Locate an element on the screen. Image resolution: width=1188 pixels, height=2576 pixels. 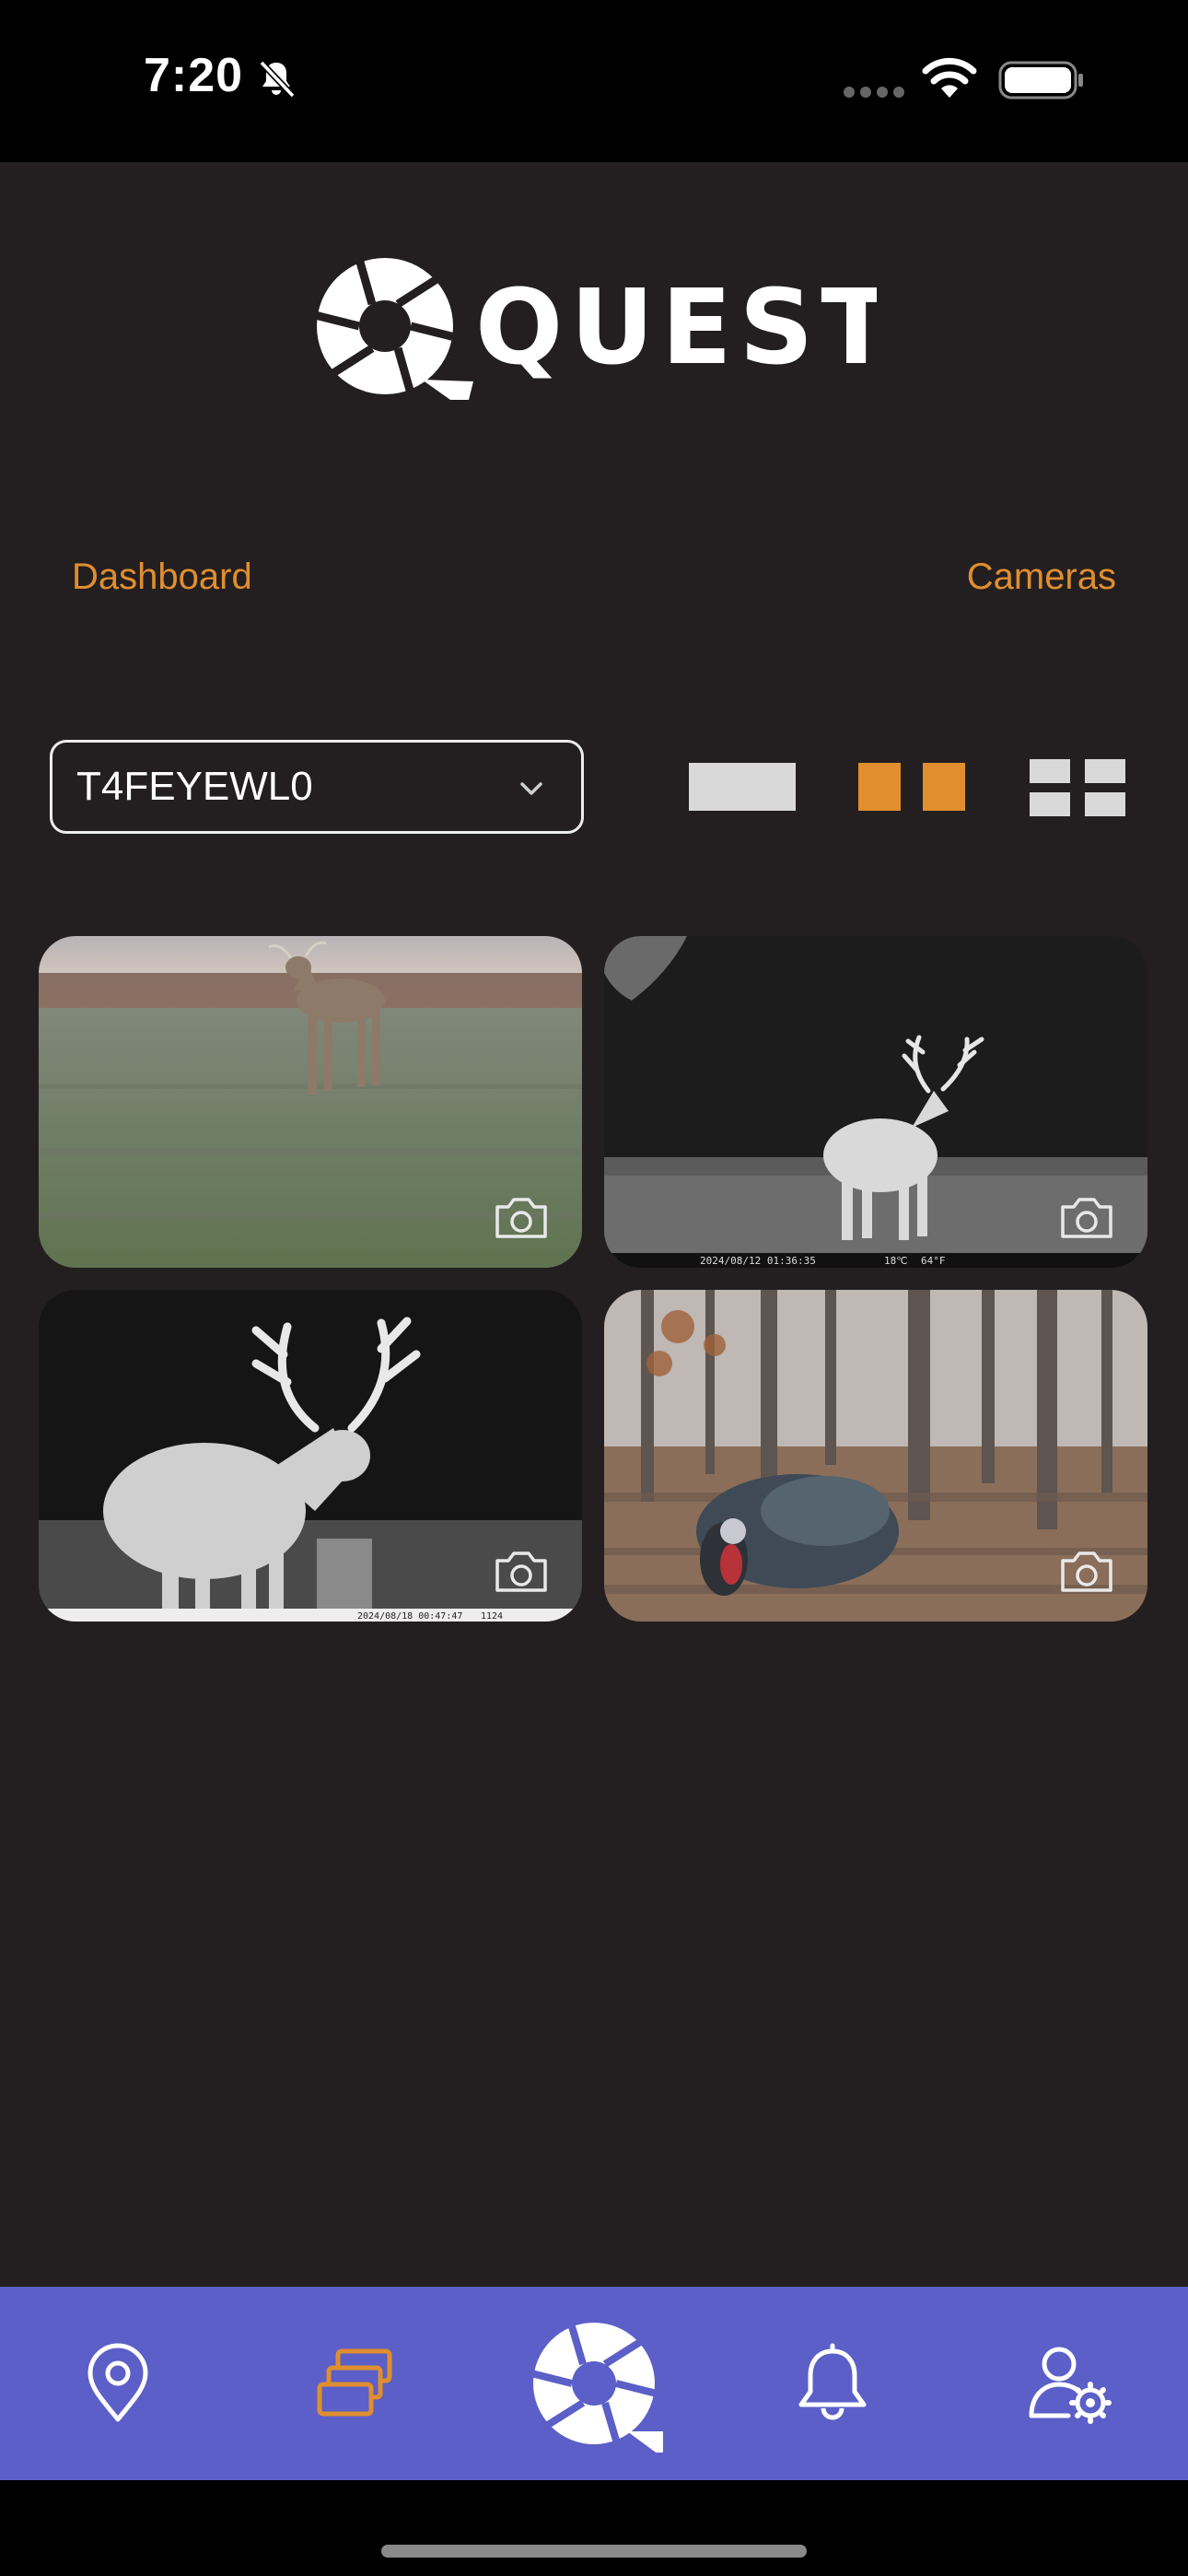
photo-extra: 1124 is located at coordinates (492, 1616).